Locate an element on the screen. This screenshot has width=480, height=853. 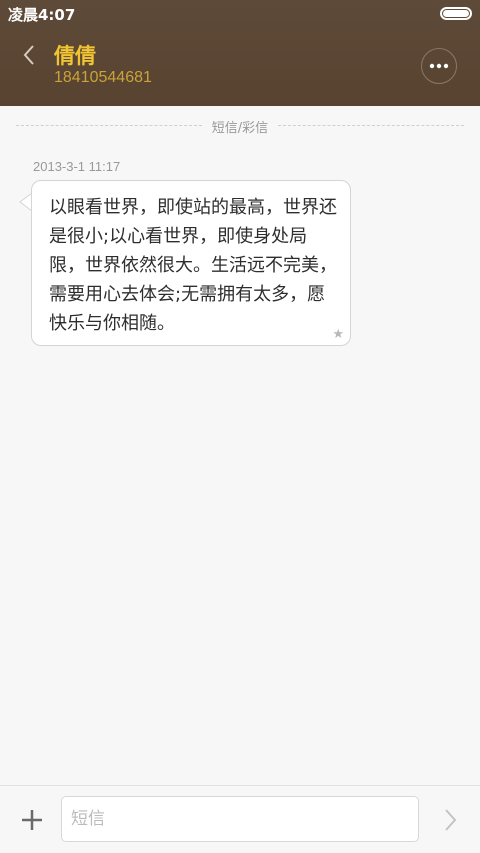
back-button is located at coordinates (29, 55).